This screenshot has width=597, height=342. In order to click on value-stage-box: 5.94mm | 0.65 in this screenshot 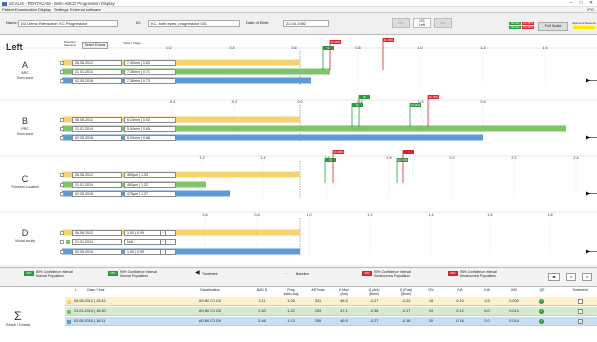, I will do `click(150, 129)`.